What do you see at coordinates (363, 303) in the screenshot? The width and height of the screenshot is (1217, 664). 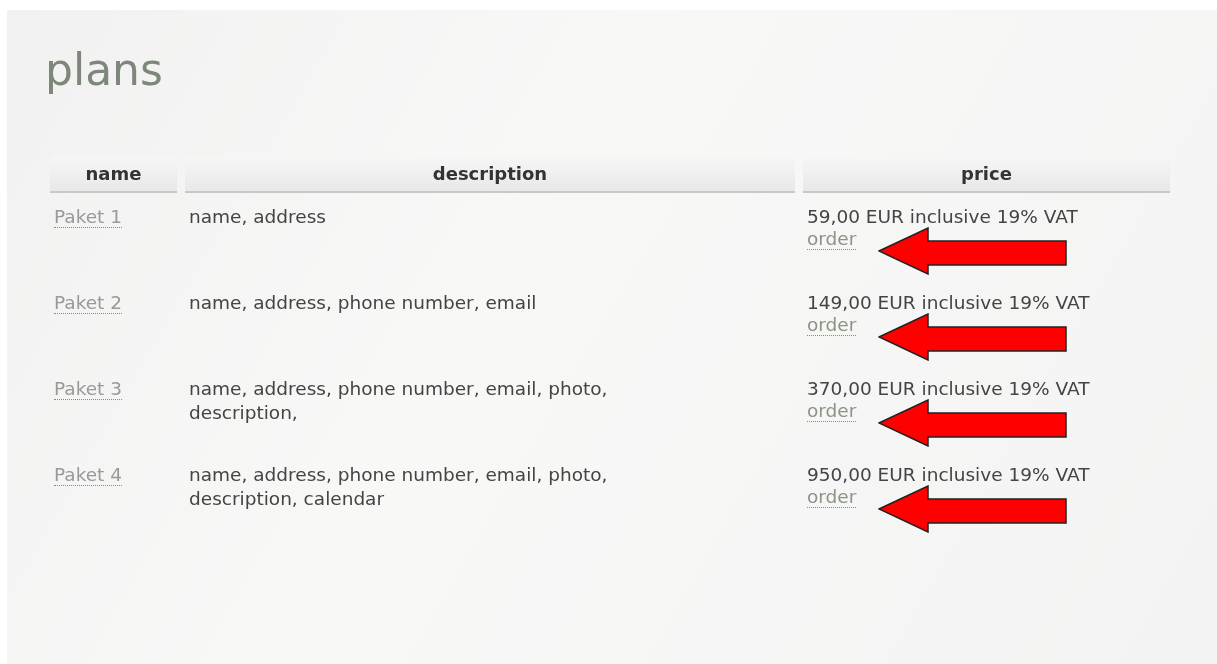 I see `description-text: name, address, phone number, email` at bounding box center [363, 303].